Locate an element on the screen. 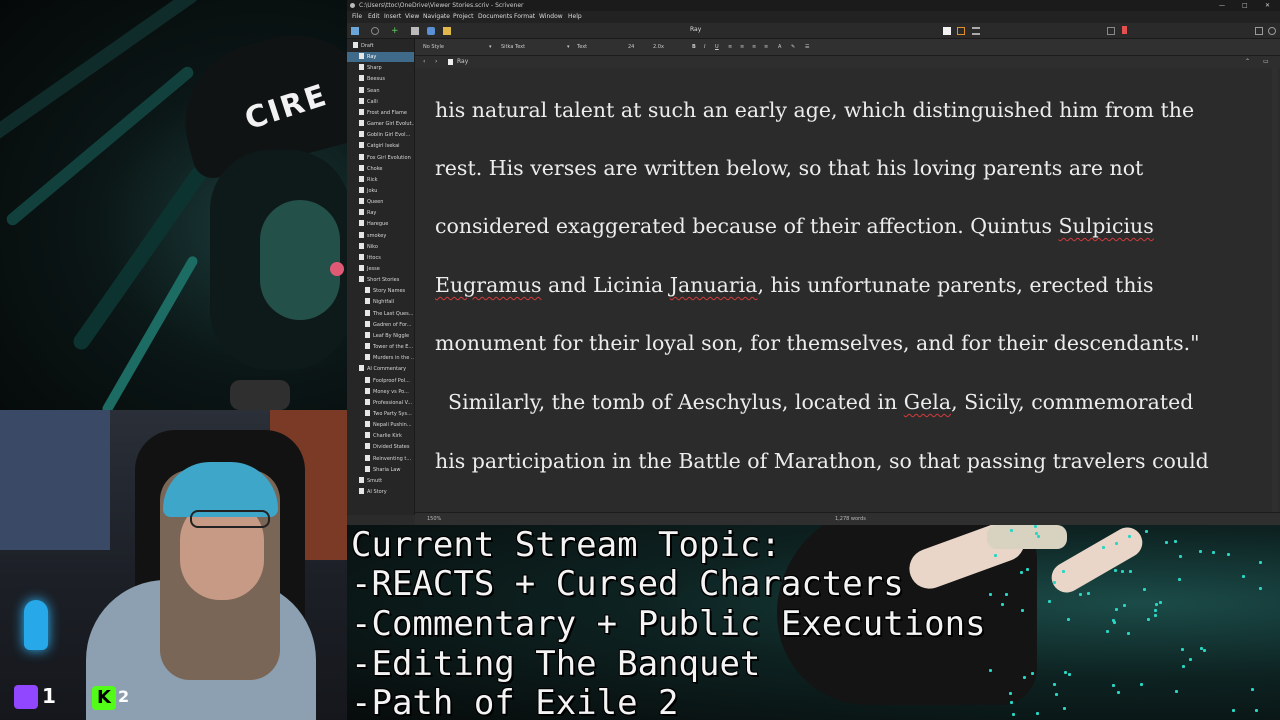 Image resolution: width=1280 pixels, height=720 pixels. trash-icon is located at coordinates (415, 31).